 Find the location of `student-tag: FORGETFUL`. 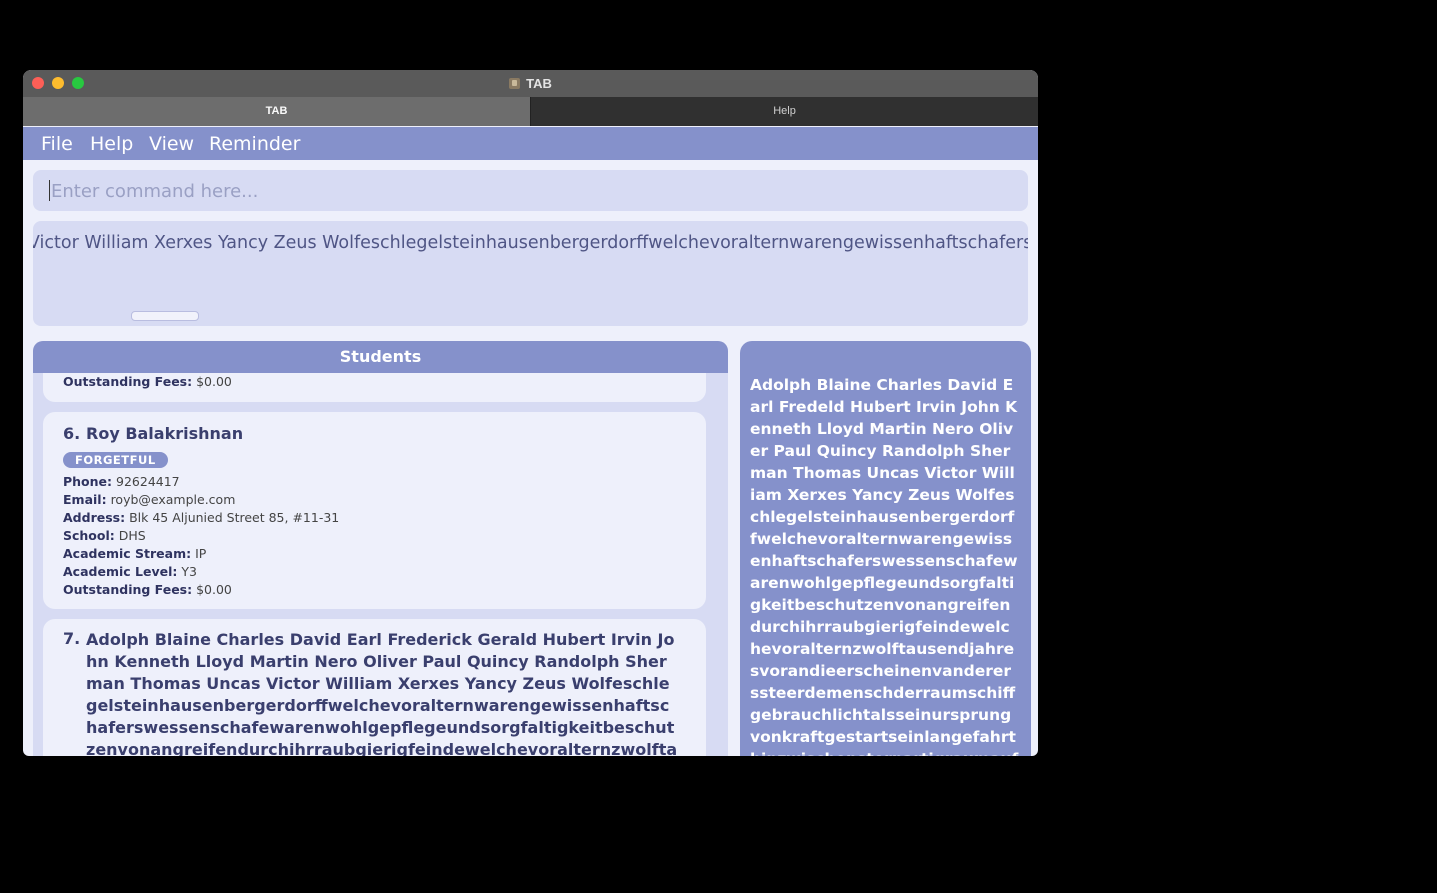

student-tag: FORGETFUL is located at coordinates (115, 460).